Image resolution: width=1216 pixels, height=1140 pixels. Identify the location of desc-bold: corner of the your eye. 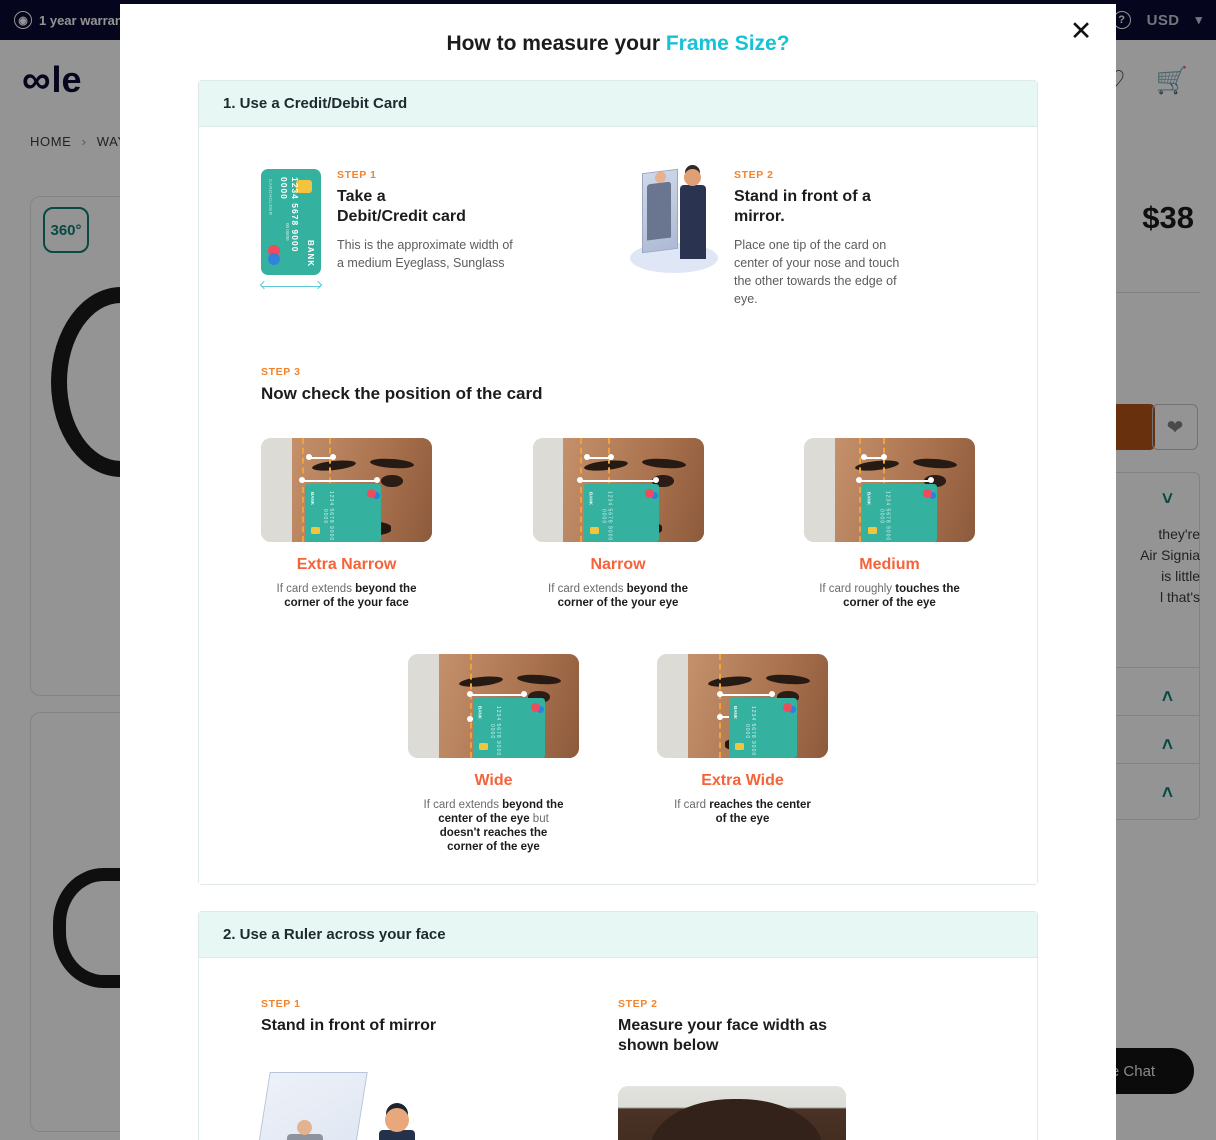
(618, 603).